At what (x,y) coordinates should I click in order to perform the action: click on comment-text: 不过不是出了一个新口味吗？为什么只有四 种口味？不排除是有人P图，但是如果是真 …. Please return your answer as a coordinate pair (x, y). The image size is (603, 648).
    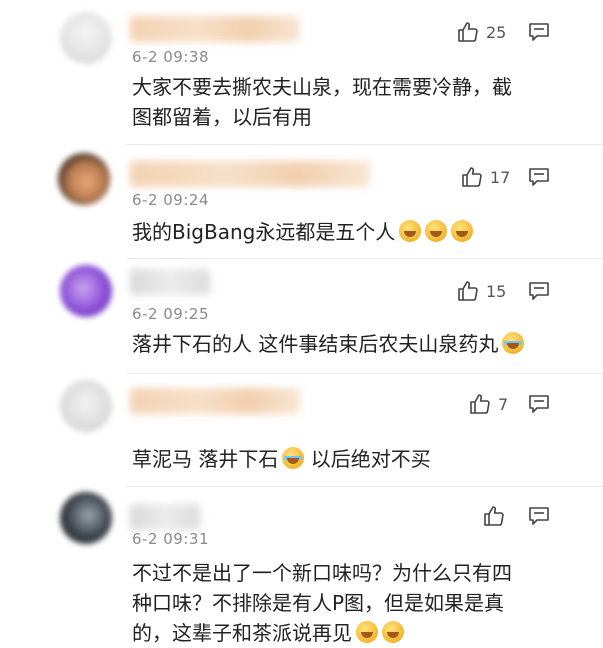
    Looking at the image, I should click on (322, 603).